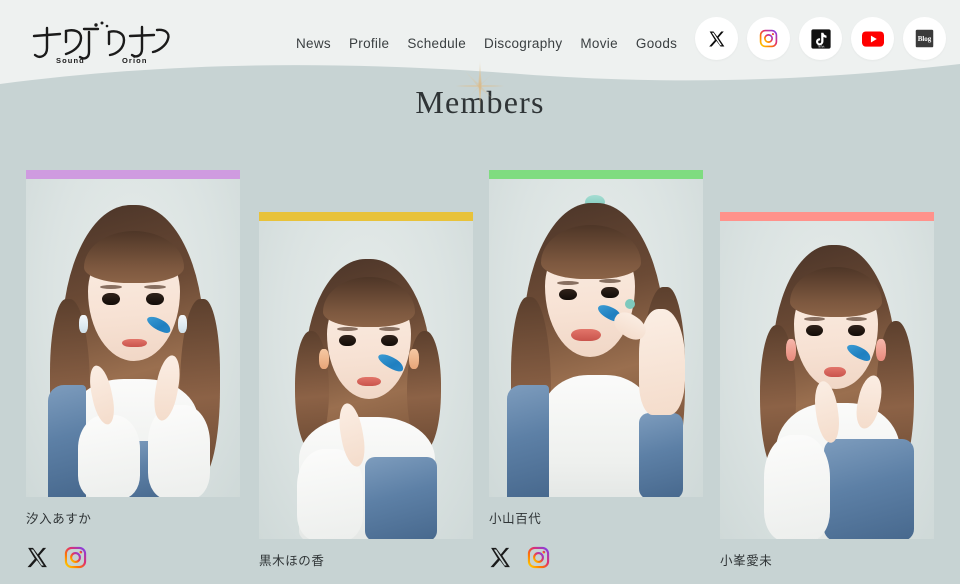  Describe the element at coordinates (445, 43) in the screenshot. I see `nav-item-schedule: Schedule` at that location.